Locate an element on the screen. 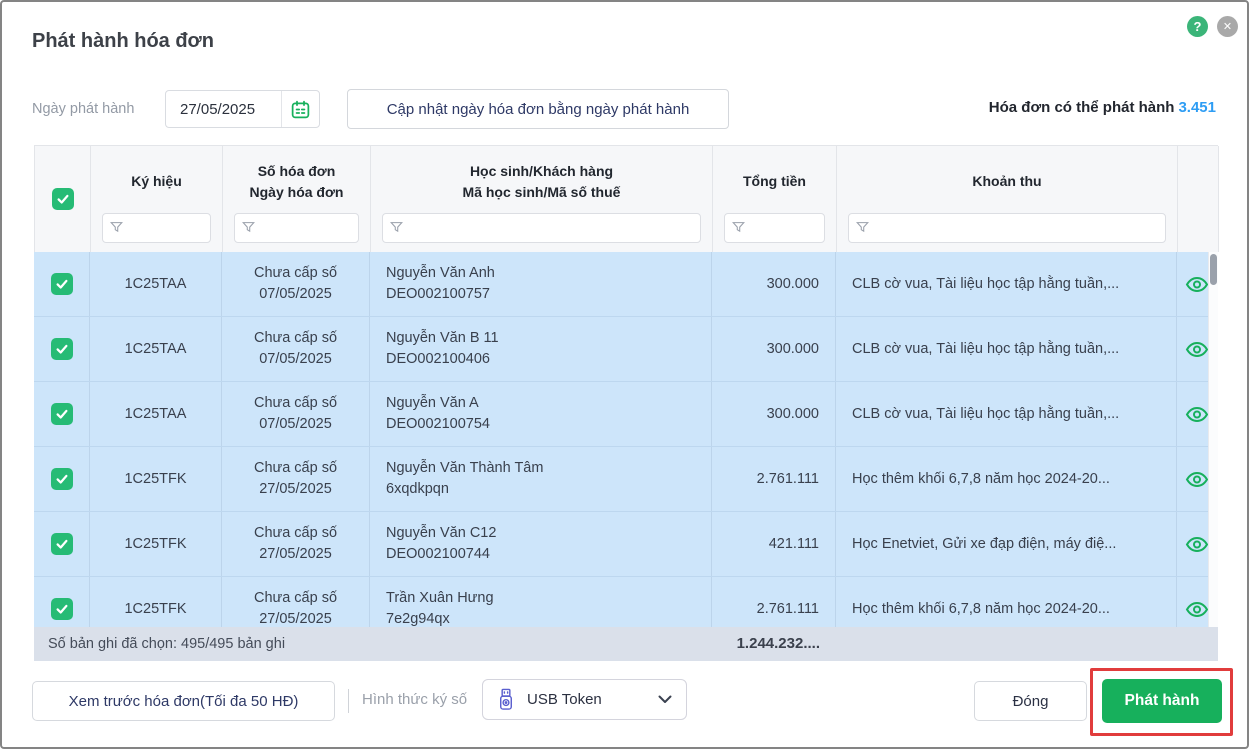 The image size is (1249, 749). help-icon: ? is located at coordinates (1197, 26).